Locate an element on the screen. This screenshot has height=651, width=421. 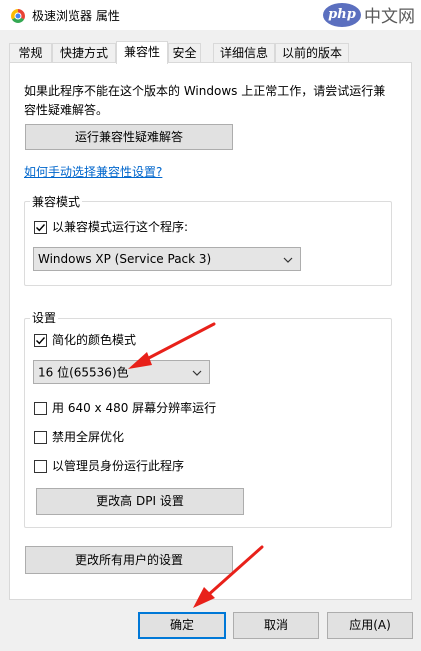
run-as-admin-checkbox is located at coordinates (40, 466).